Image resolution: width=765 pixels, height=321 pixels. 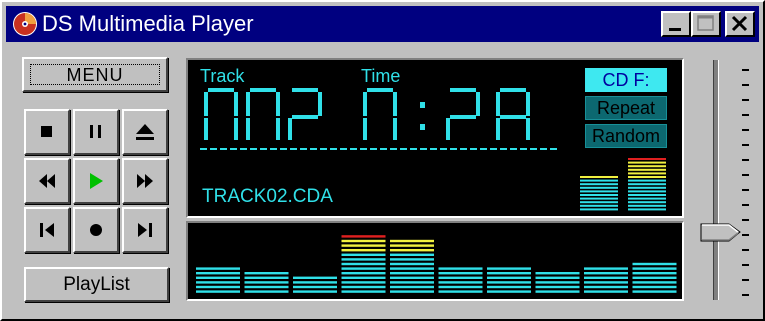 I want to click on rewind-button, so click(x=47, y=181).